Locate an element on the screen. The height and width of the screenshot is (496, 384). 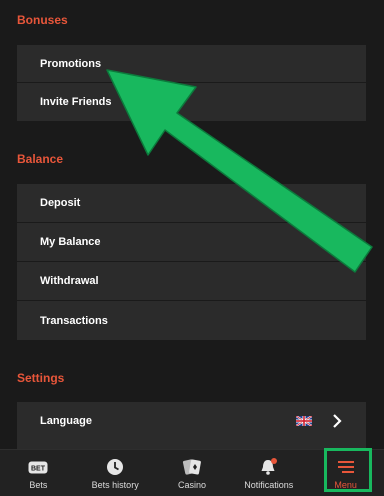
language-trailing is located at coordinates (319, 421).